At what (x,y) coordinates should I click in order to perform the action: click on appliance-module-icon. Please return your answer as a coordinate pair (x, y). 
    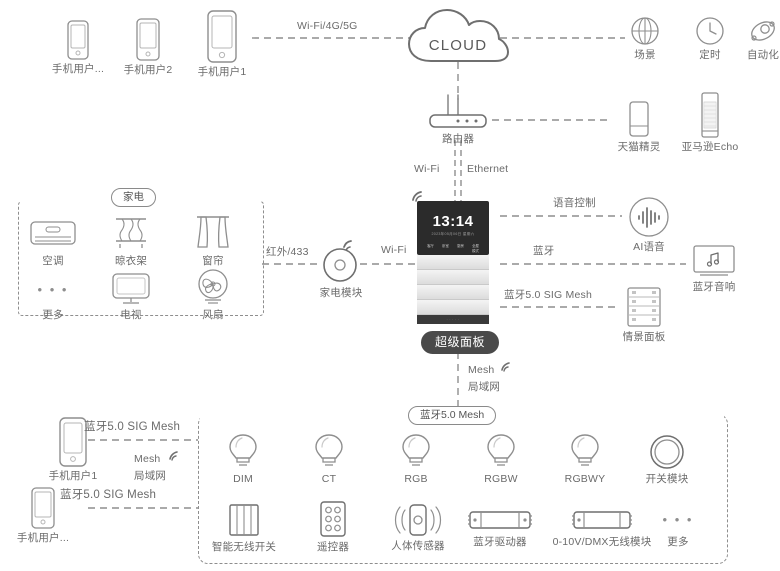
    Looking at the image, I should click on (340, 261).